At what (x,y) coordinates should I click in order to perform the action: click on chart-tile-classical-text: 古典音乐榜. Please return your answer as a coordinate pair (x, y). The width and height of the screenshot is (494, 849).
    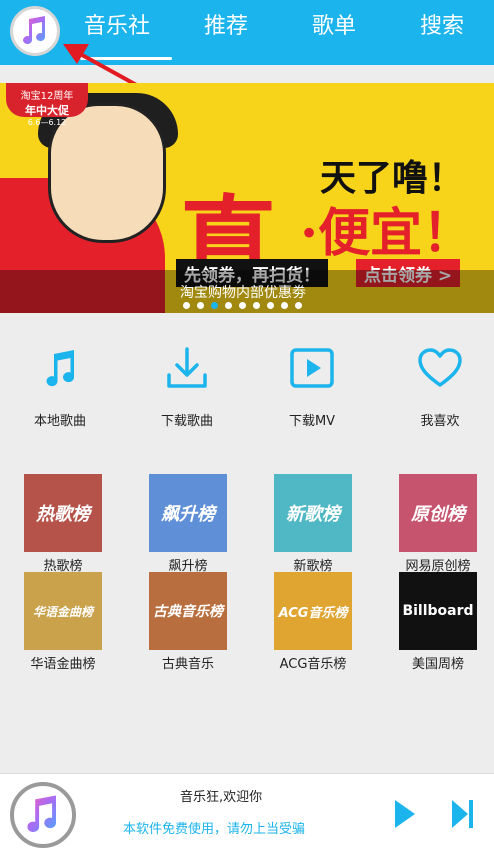
    Looking at the image, I should click on (188, 612).